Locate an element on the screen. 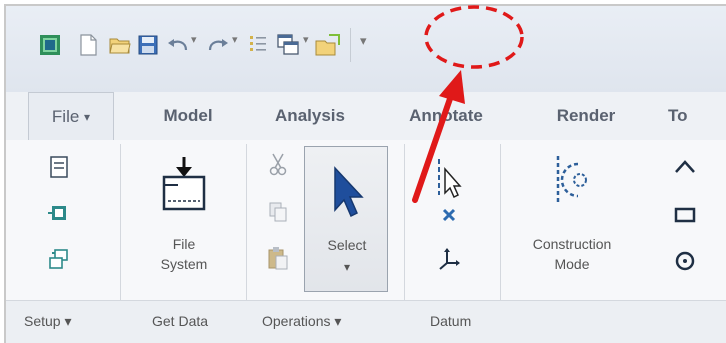  tab-model: Model is located at coordinates (188, 116).